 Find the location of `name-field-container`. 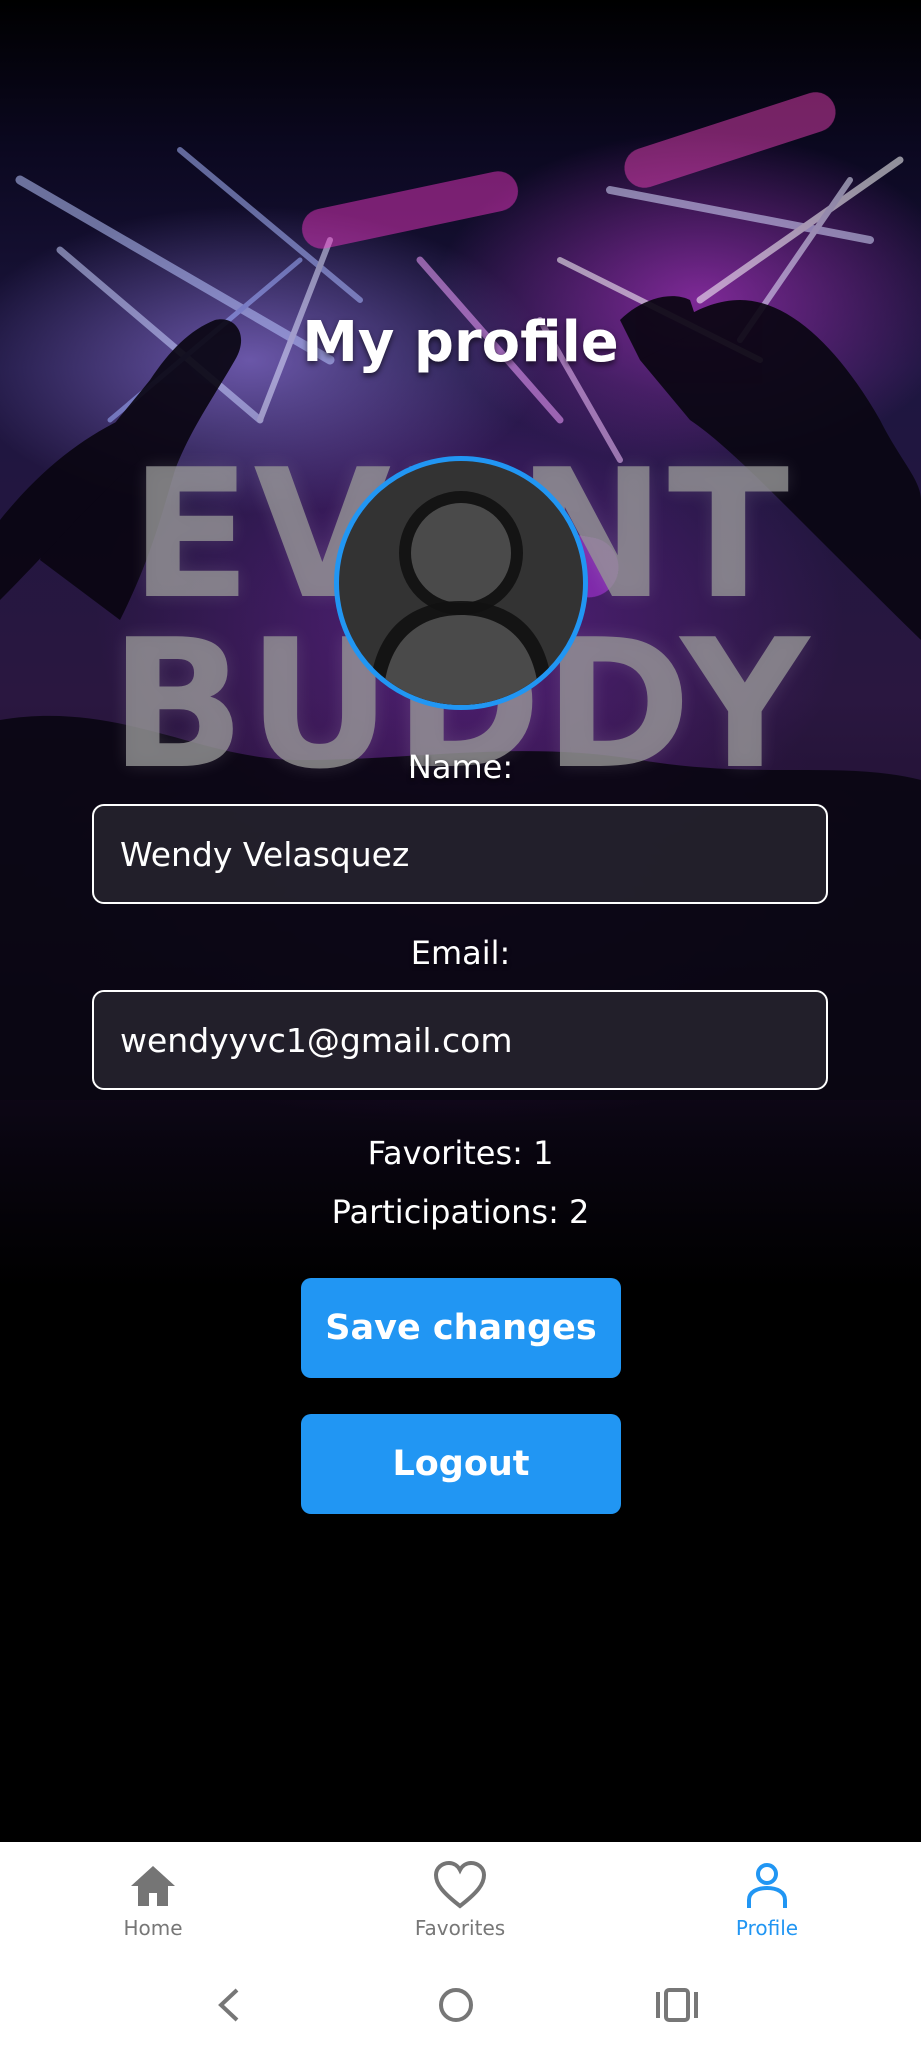

name-field-container is located at coordinates (460, 854).